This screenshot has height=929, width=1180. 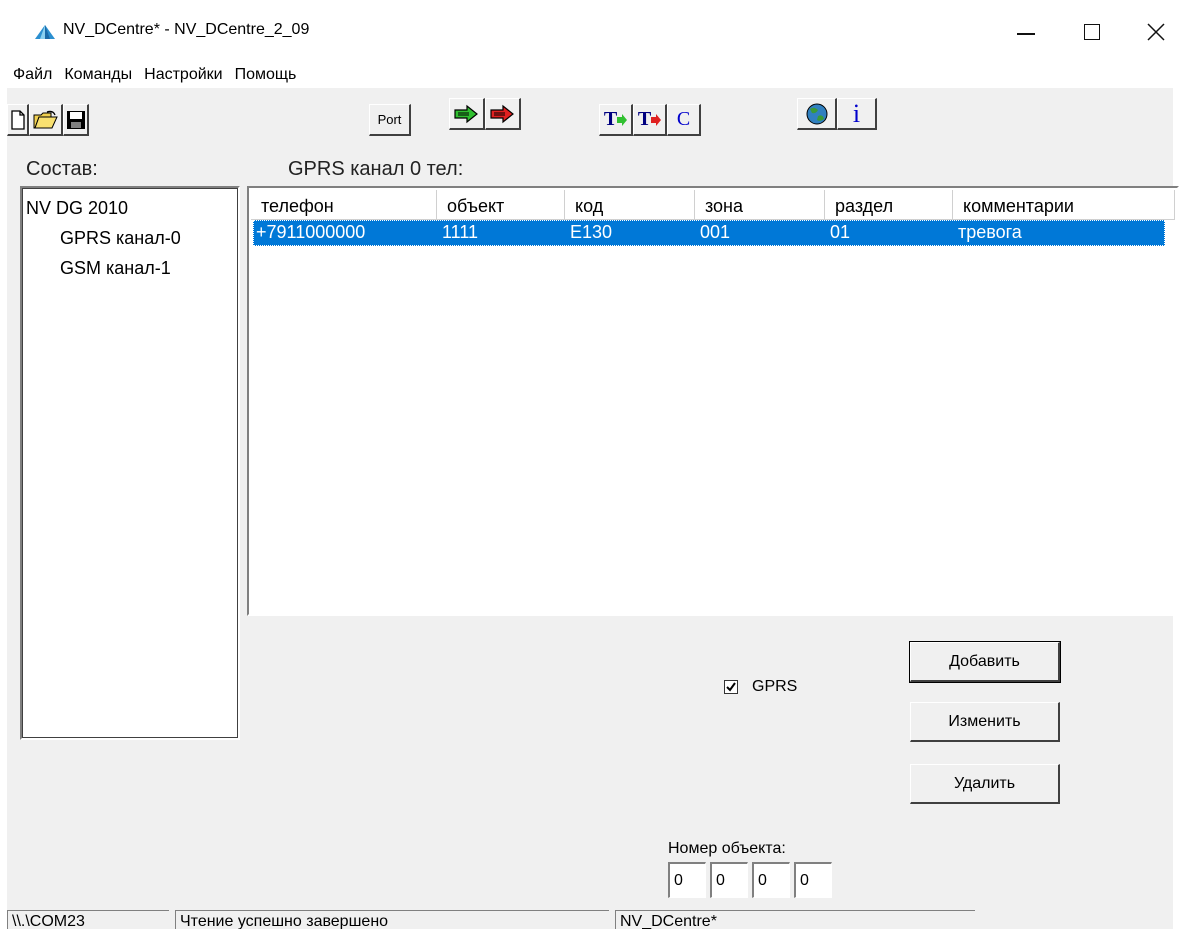 I want to click on maximize-icon, so click(x=1092, y=32).